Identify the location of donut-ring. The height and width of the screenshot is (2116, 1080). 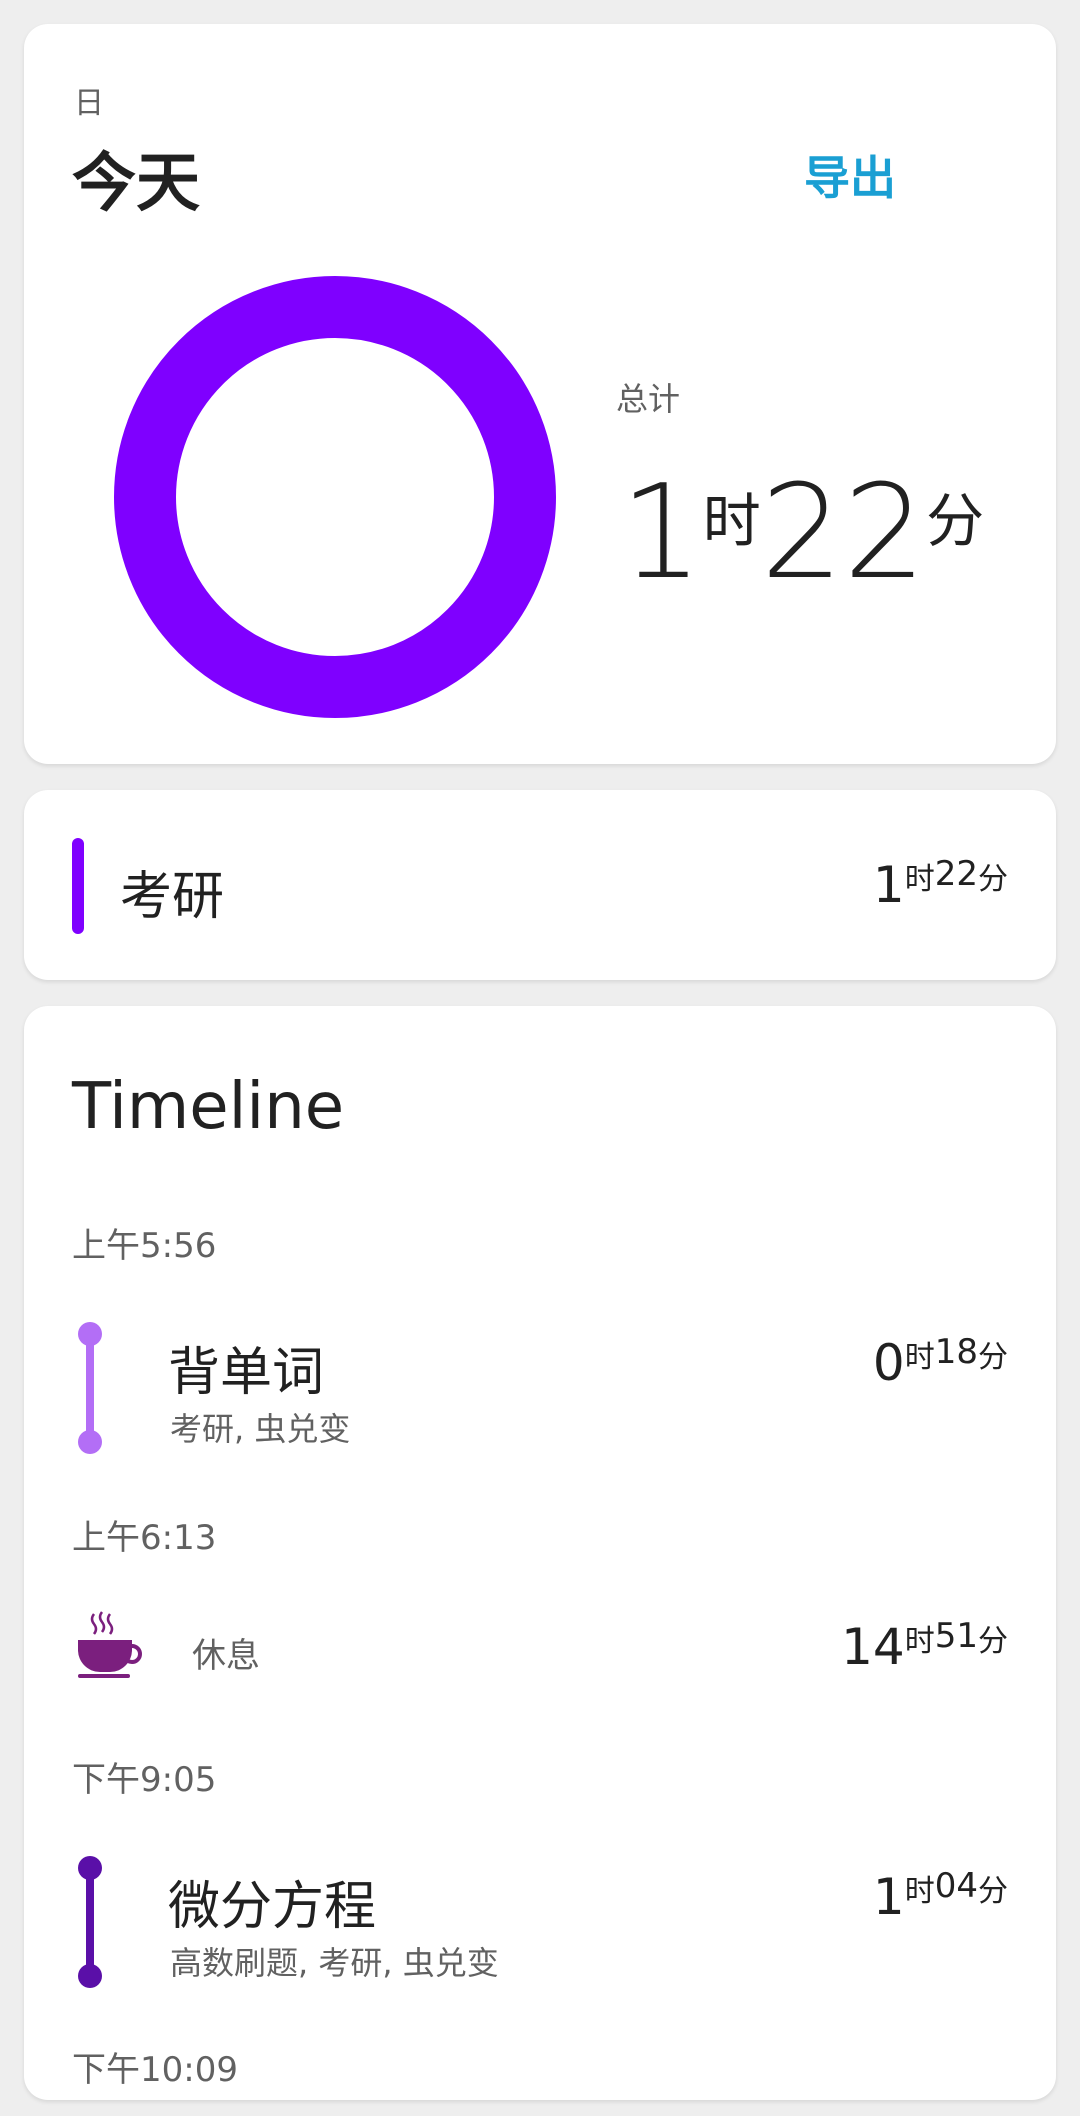
(335, 497).